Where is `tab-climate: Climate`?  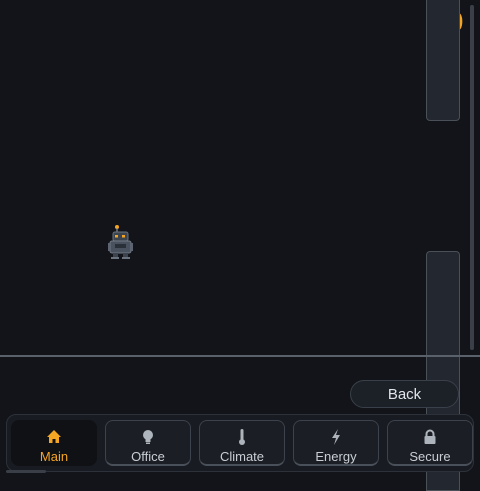
tab-climate: Climate is located at coordinates (242, 443).